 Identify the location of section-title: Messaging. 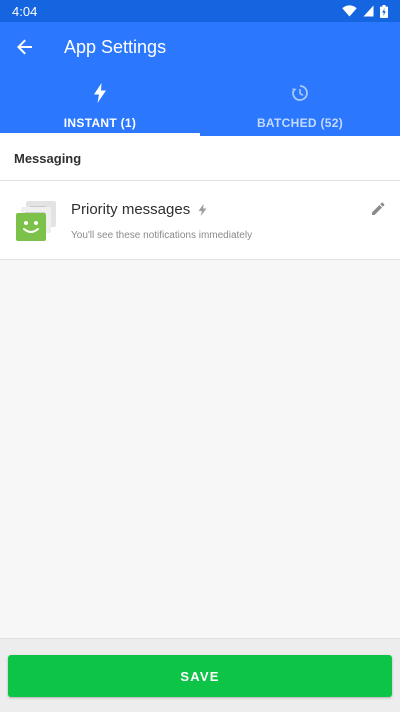
(48, 158).